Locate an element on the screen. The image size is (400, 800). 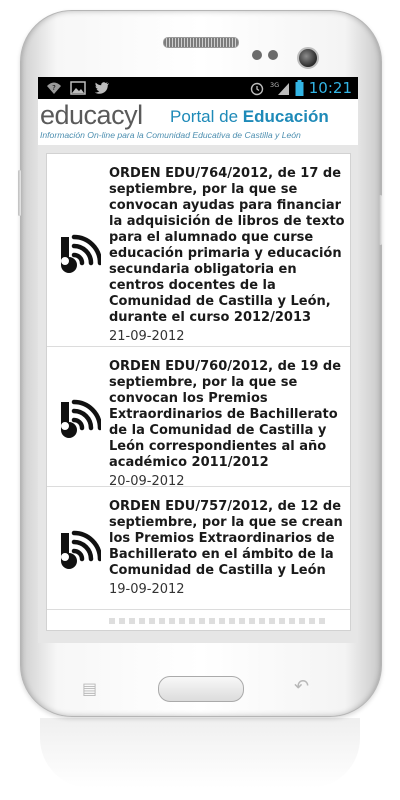
proximity-sensor is located at coordinates (257, 55).